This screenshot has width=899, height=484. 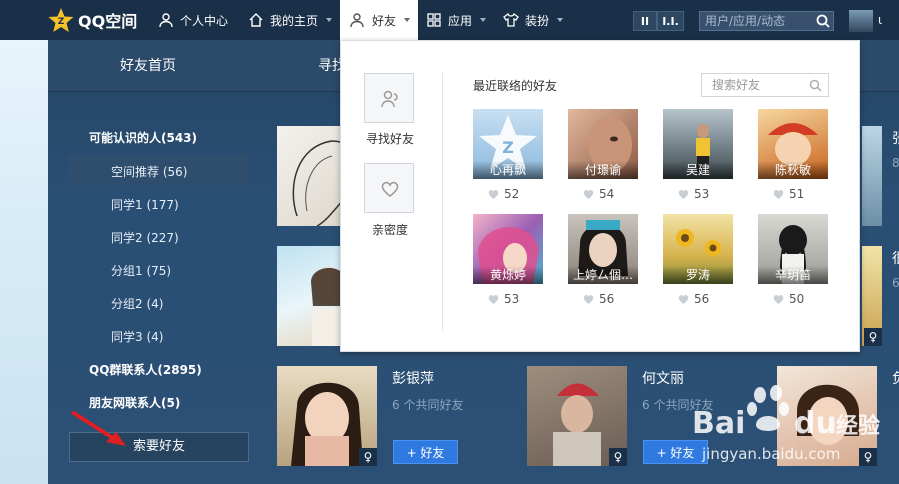 What do you see at coordinates (533, 20) in the screenshot?
I see `nav-decorate: 装扮` at bounding box center [533, 20].